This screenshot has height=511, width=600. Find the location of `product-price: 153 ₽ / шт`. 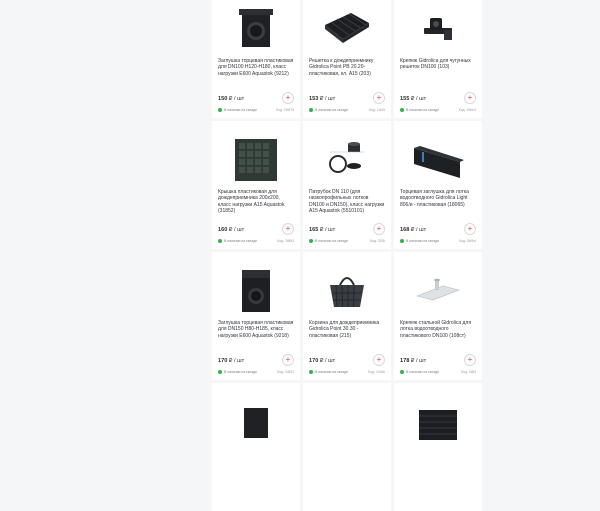

product-price: 153 ₽ / шт is located at coordinates (322, 99).